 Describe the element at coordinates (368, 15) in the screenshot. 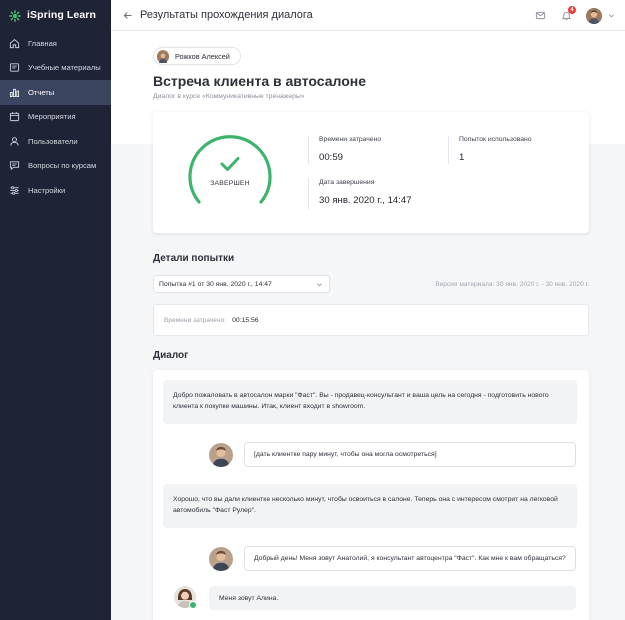

I see `top-bar: Результаты прохождения диалога 4` at that location.